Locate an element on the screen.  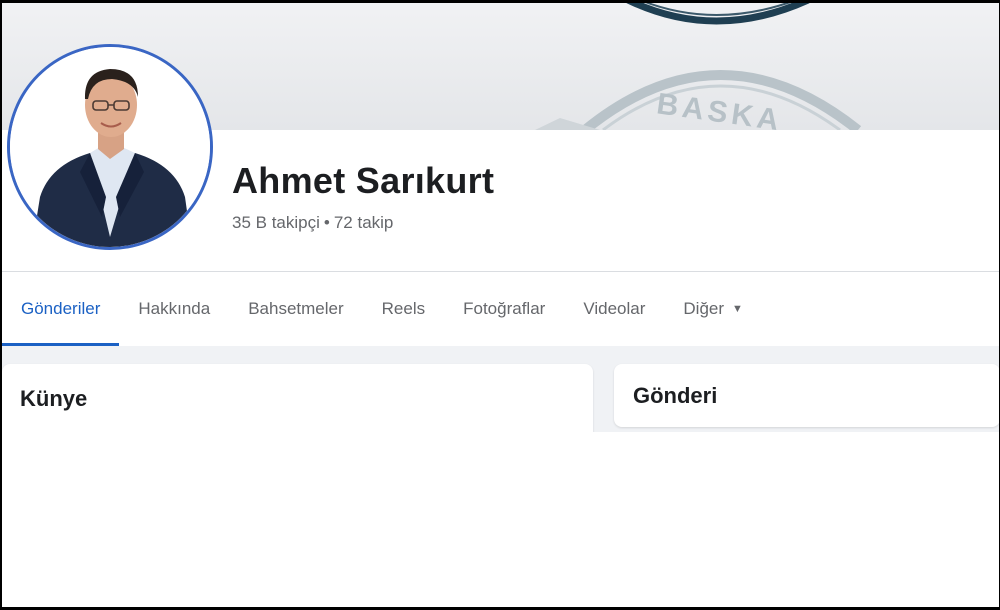
tab-mentions: Bahsetmeler is located at coordinates (295, 309).